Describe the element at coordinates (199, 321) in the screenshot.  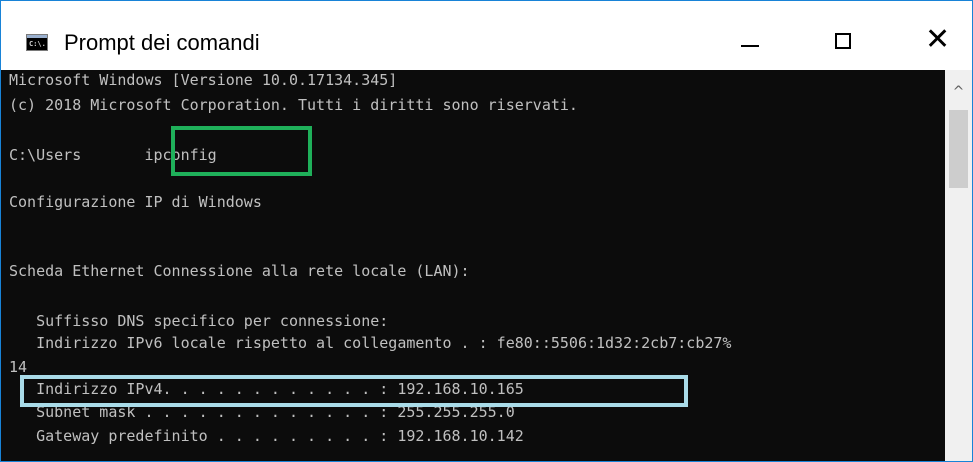
I see `console-line: Suffisso DNS specifico per connessione:` at that location.